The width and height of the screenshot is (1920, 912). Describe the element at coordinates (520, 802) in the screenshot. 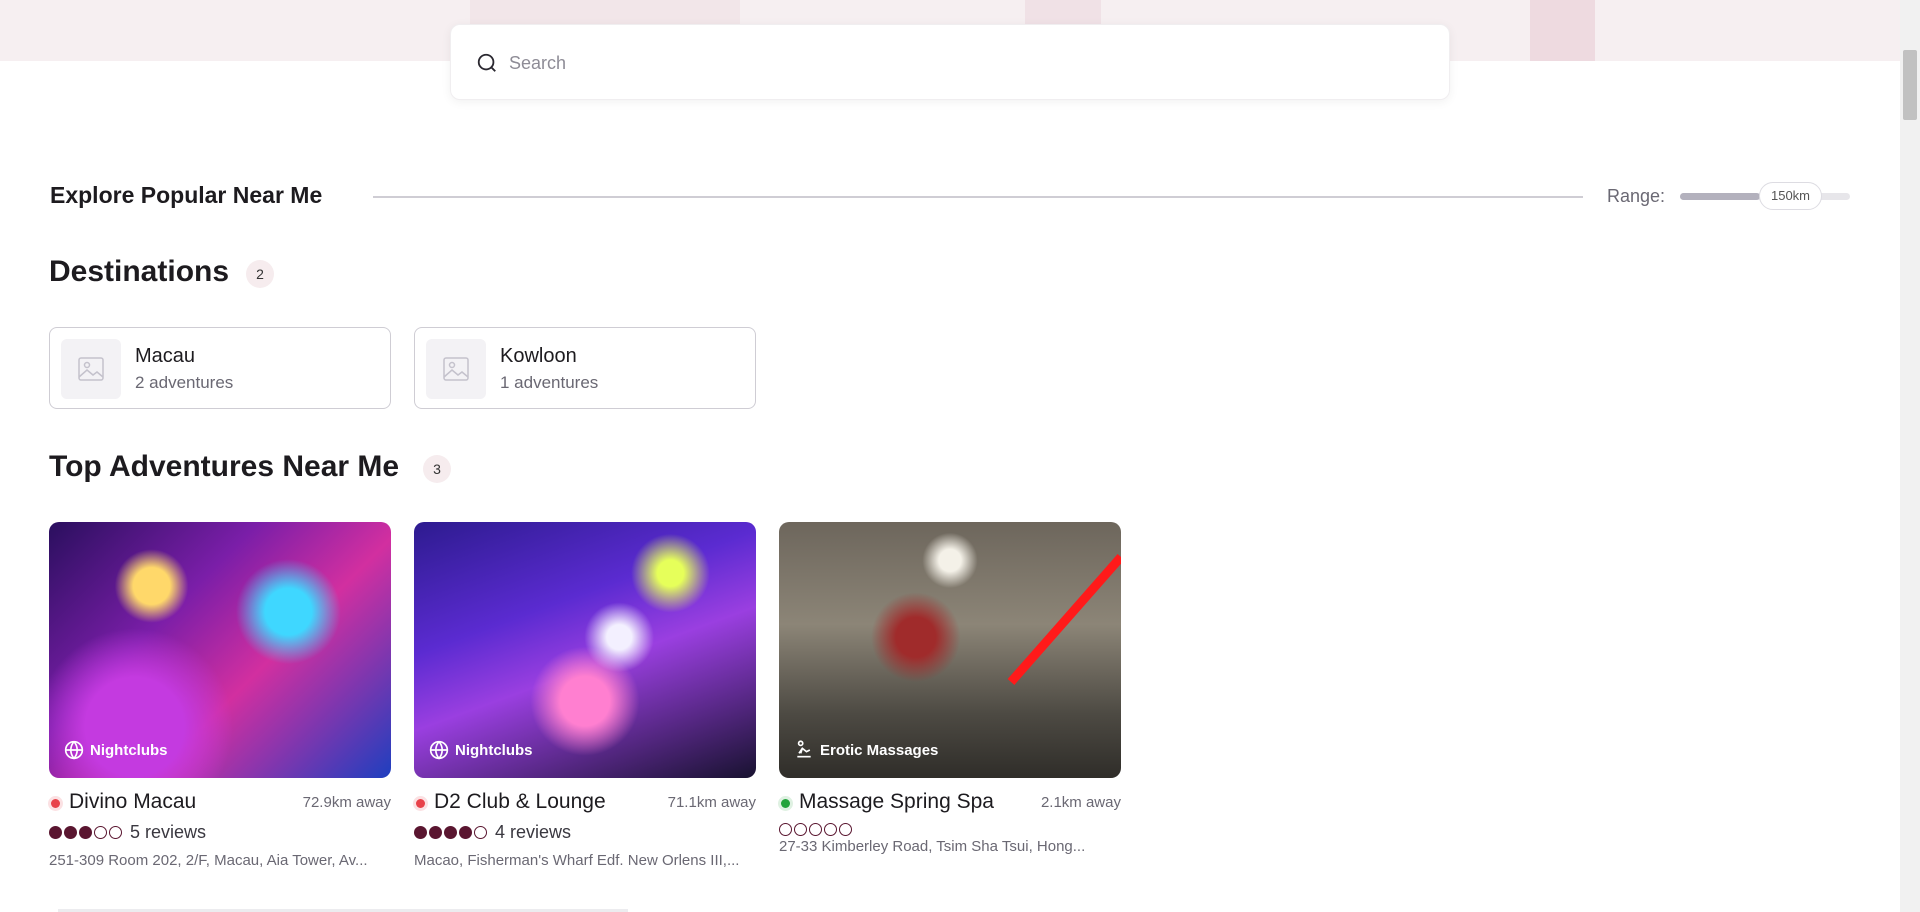

I see `adventure-name: D2 Club & Lounge` at that location.